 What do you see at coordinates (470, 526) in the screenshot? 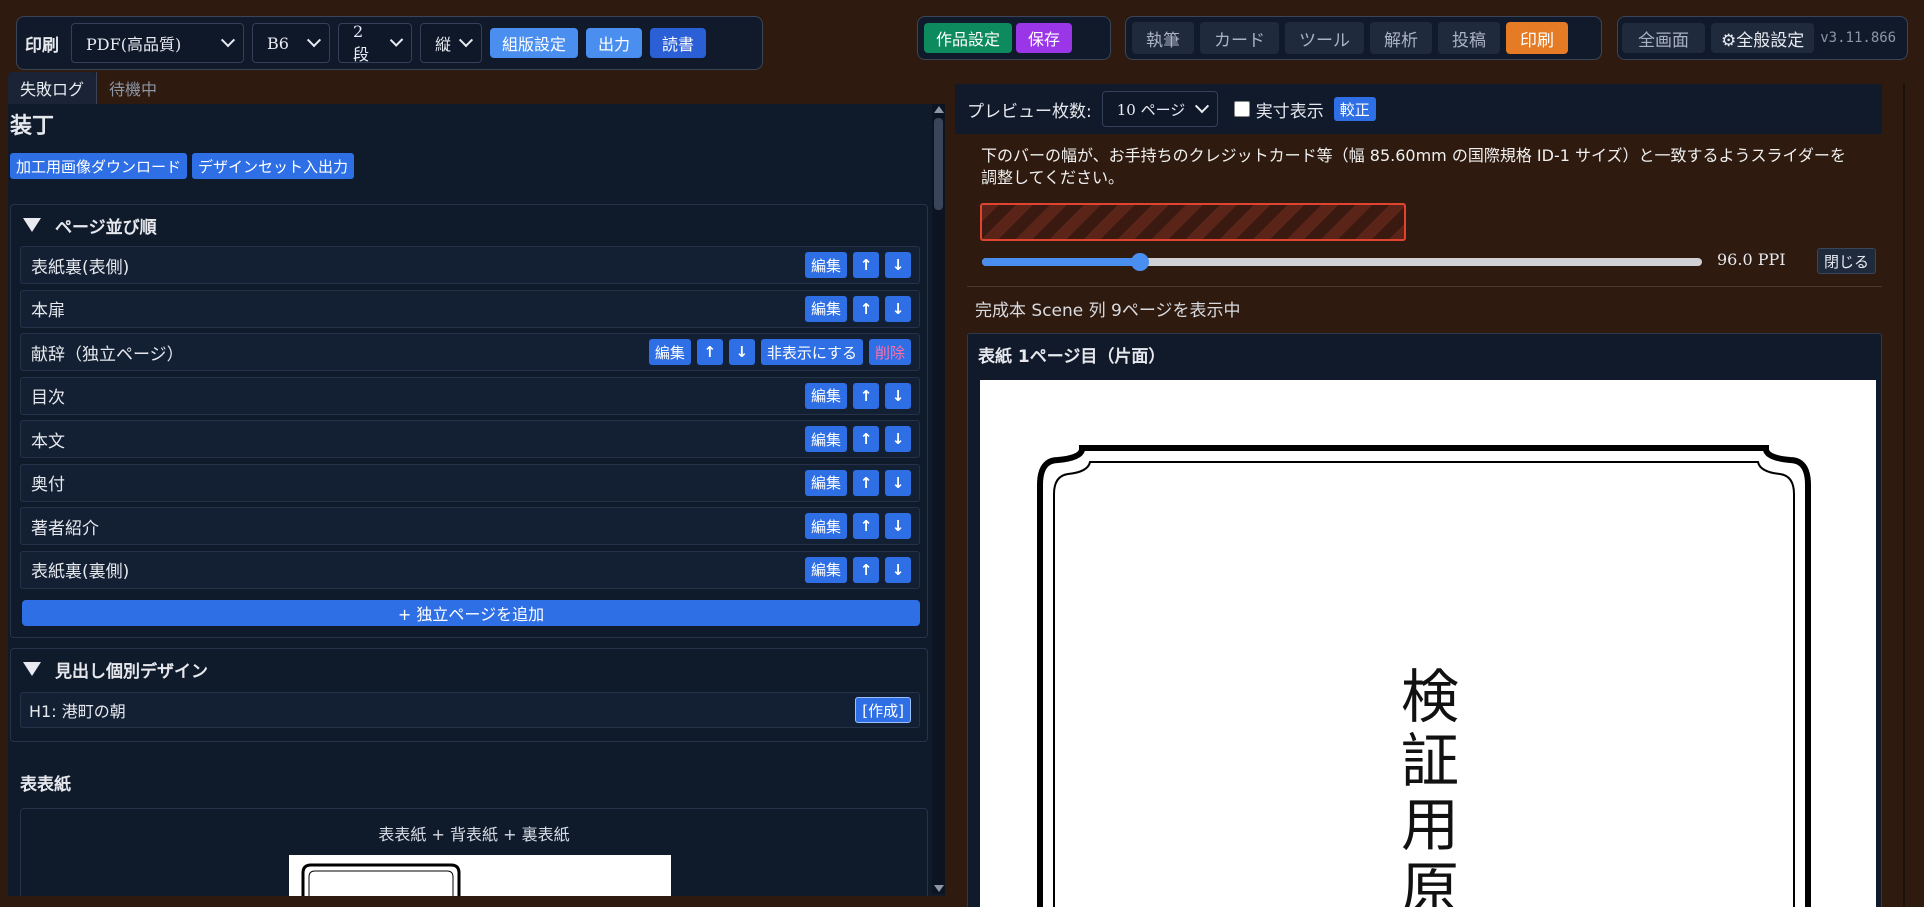
I see `page-order-row: 著者紹介 編集 ↑ ↓` at bounding box center [470, 526].